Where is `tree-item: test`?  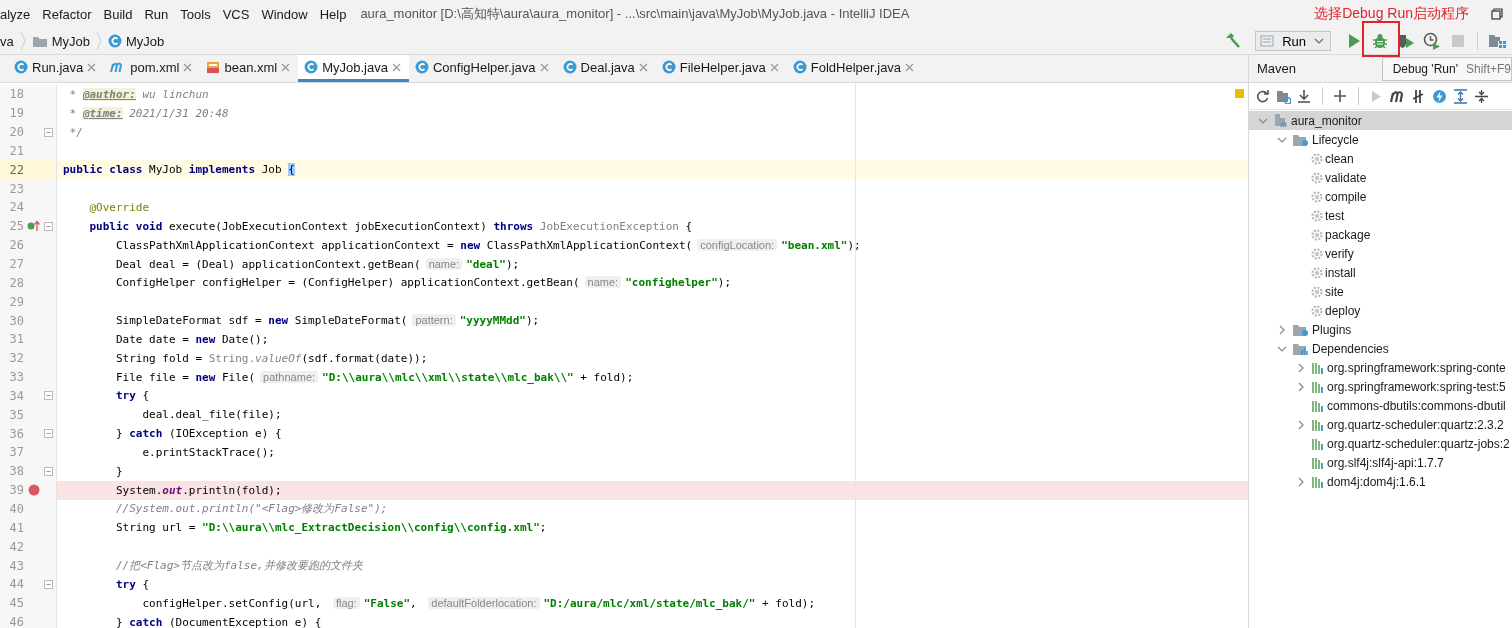 tree-item: test is located at coordinates (1380, 215).